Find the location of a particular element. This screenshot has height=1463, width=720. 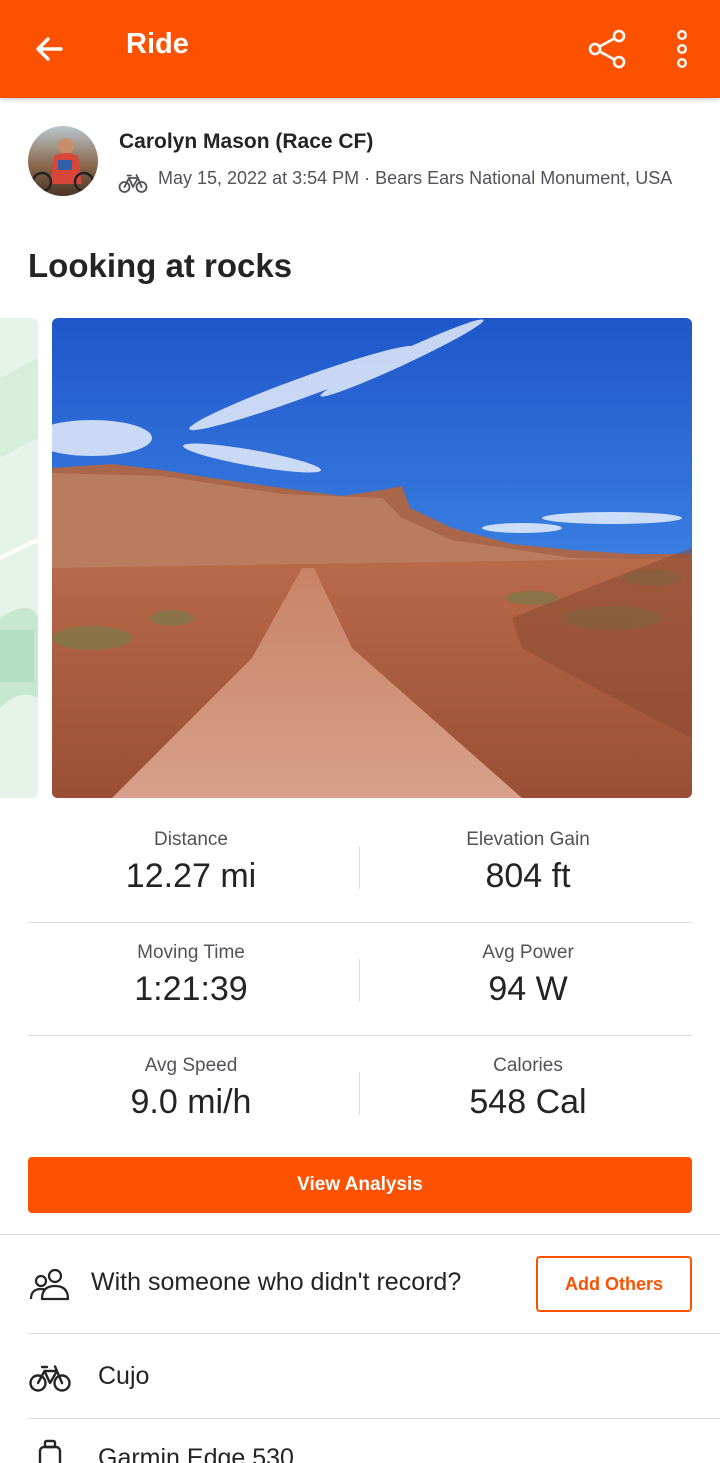

stat-label: Calories is located at coordinates (528, 1065).